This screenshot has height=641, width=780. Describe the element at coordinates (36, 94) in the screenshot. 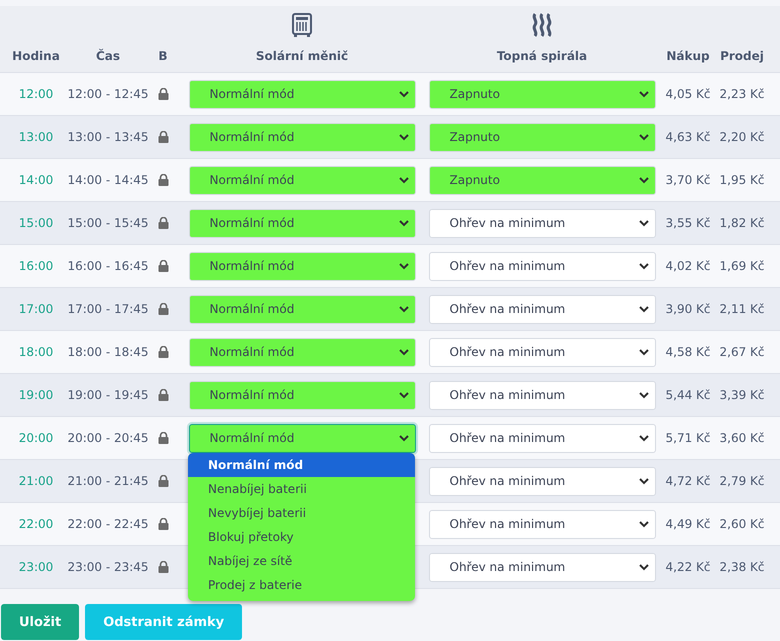

I see `hour-cell: 12:00` at that location.